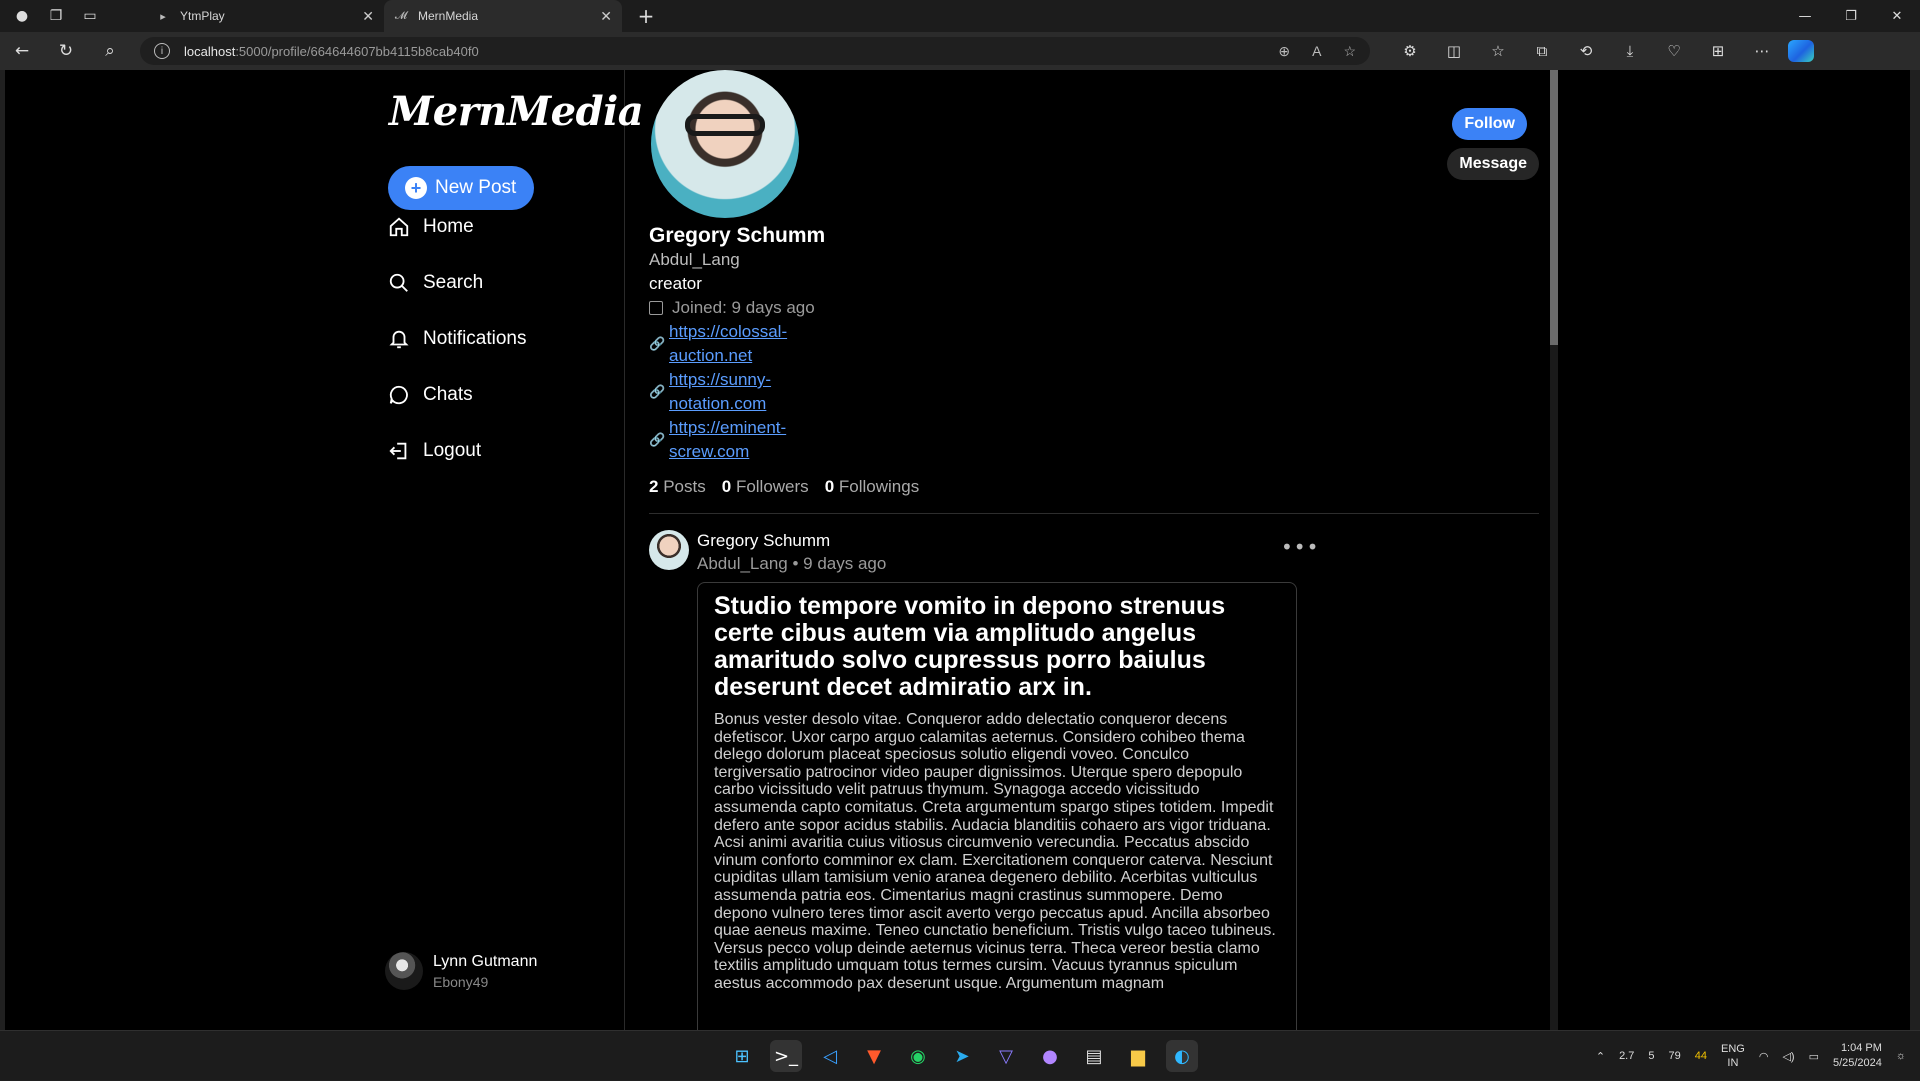  What do you see at coordinates (210, 51) in the screenshot?
I see `url-host: localhost` at bounding box center [210, 51].